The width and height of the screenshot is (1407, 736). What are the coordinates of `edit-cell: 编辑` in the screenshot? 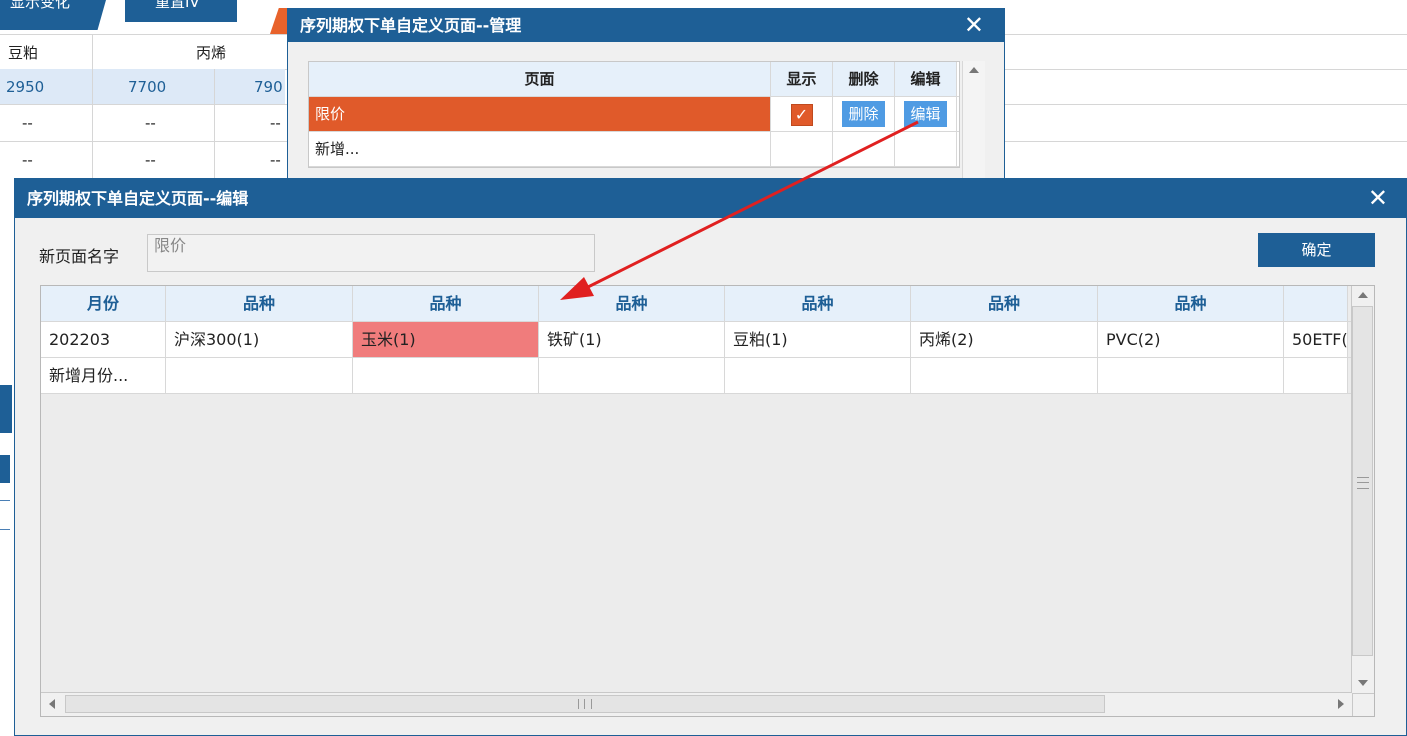 It's located at (926, 114).